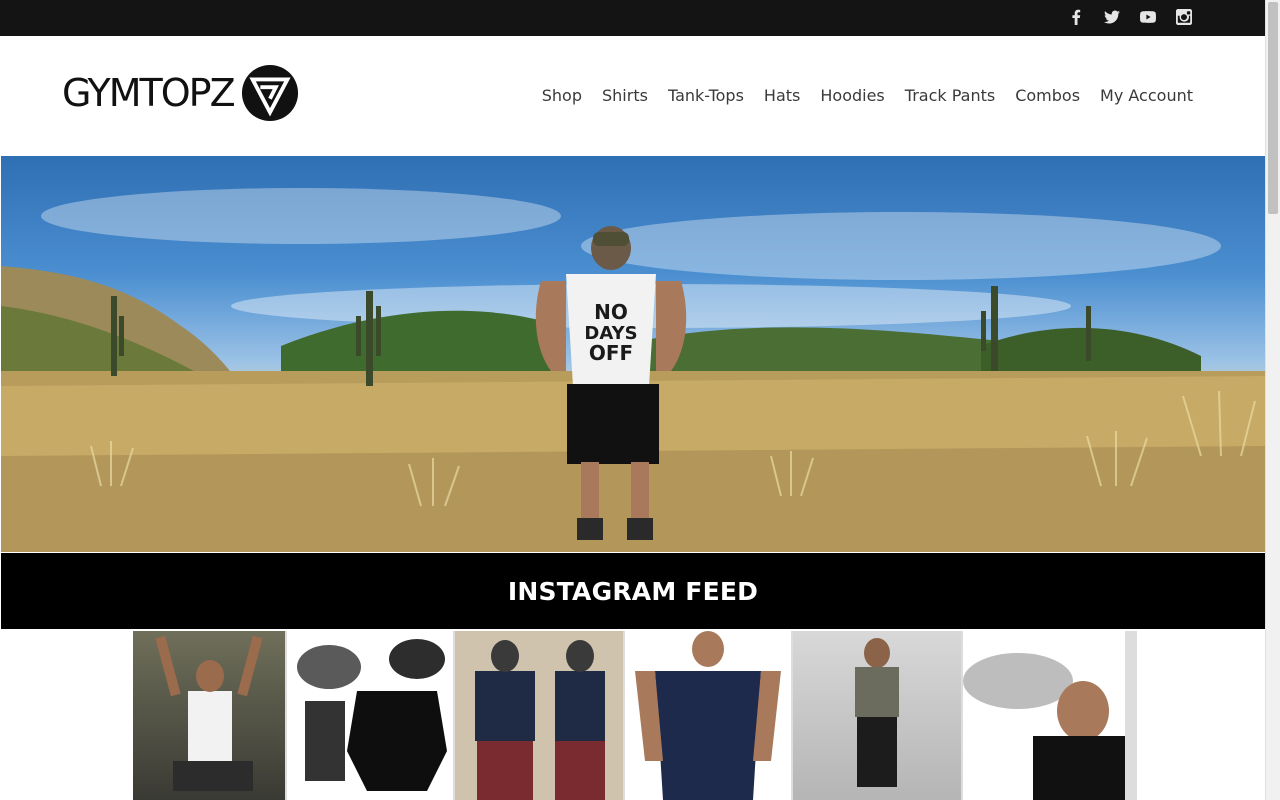  I want to click on nav-item-hats: Hats, so click(782, 95).